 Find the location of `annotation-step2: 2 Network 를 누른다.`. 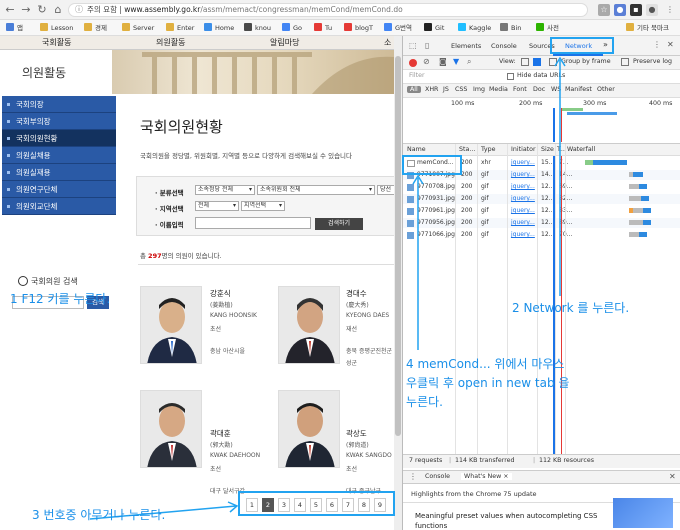

annotation-step2: 2 Network 를 누른다. is located at coordinates (571, 308).